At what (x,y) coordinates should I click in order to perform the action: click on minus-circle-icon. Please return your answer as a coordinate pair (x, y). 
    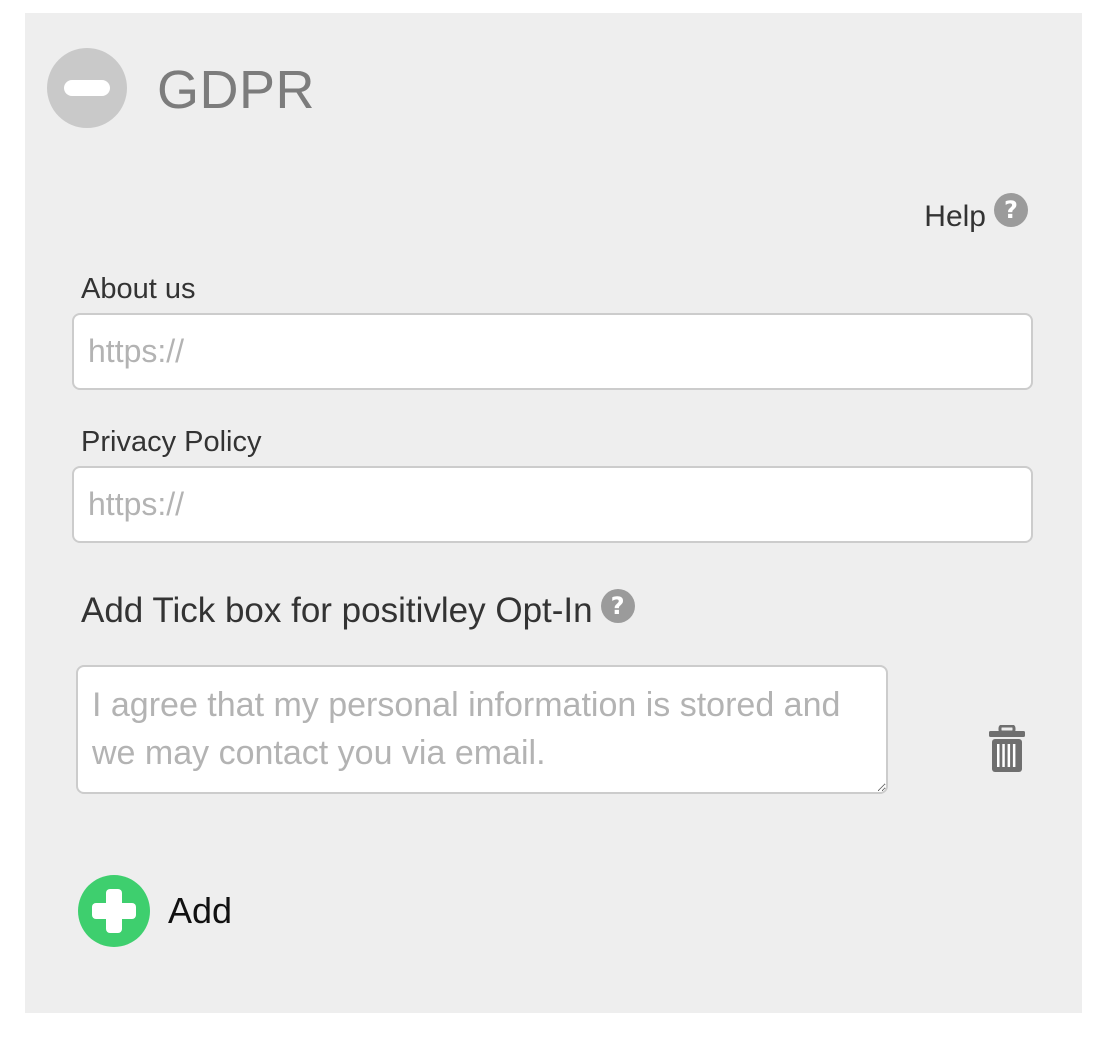
    Looking at the image, I should click on (87, 88).